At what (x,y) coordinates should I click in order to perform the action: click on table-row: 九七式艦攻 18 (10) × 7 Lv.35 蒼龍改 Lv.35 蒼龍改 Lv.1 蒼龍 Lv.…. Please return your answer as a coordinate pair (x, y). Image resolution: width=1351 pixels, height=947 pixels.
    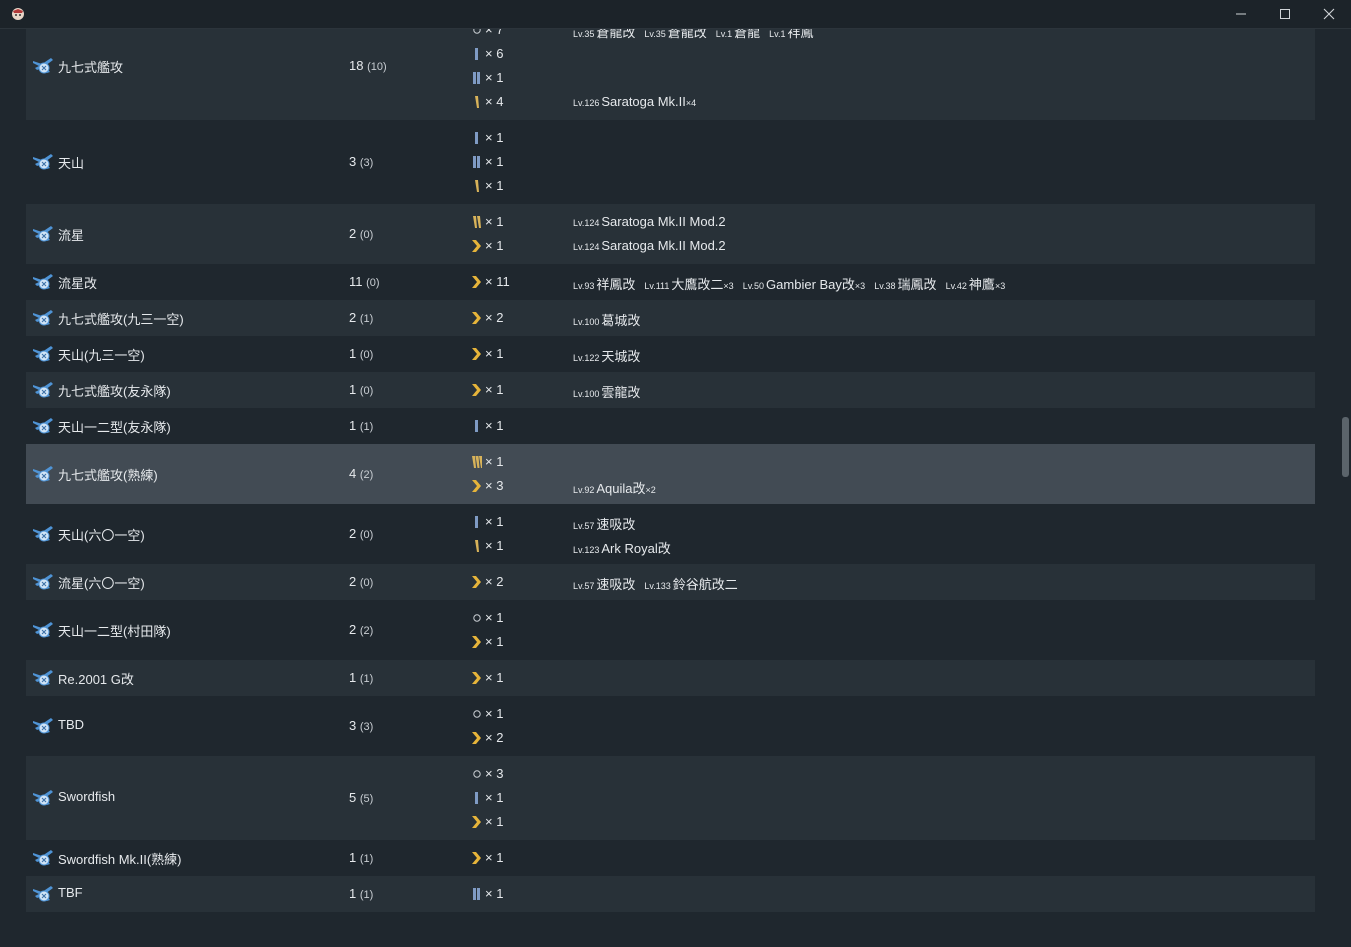
    Looking at the image, I should click on (670, 74).